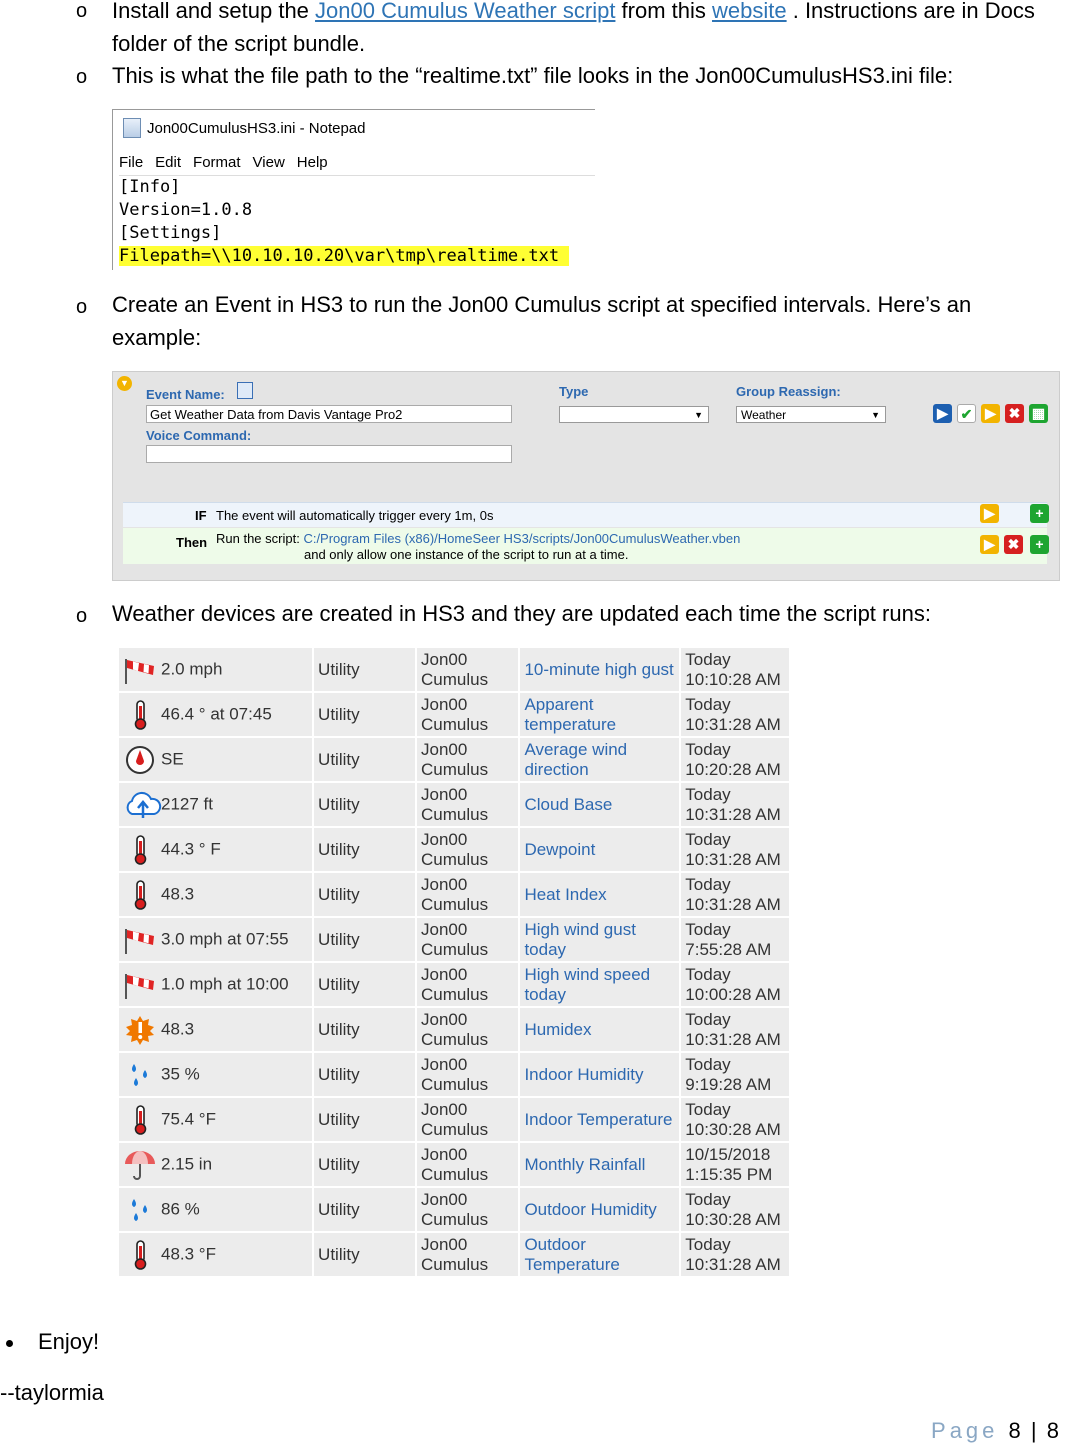  What do you see at coordinates (157, 337) in the screenshot?
I see `step-3-line2: example:` at bounding box center [157, 337].